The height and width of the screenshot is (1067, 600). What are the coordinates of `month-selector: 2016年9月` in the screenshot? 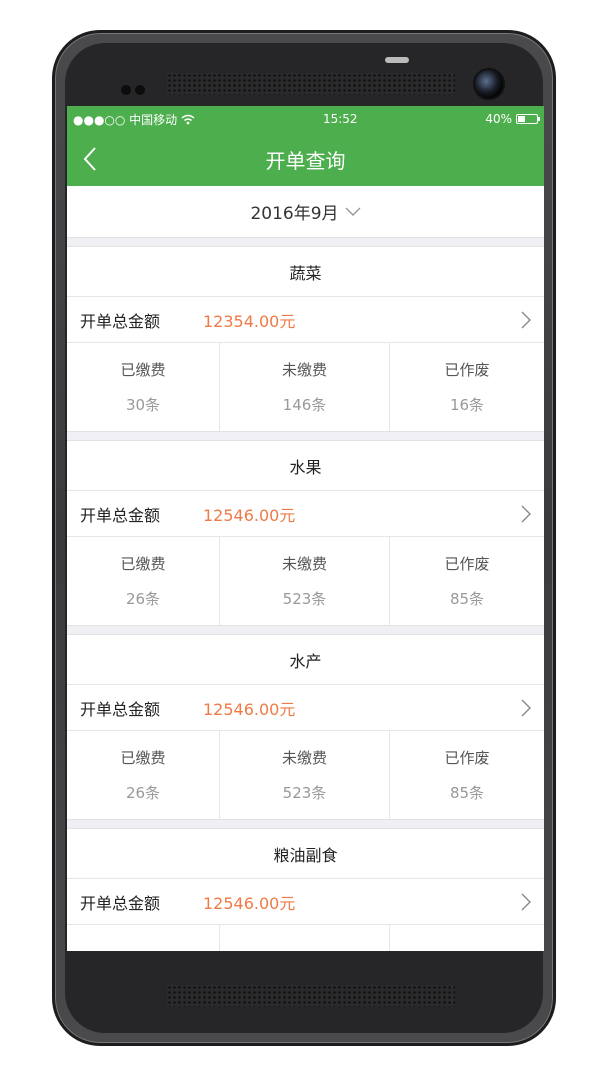 It's located at (305, 212).